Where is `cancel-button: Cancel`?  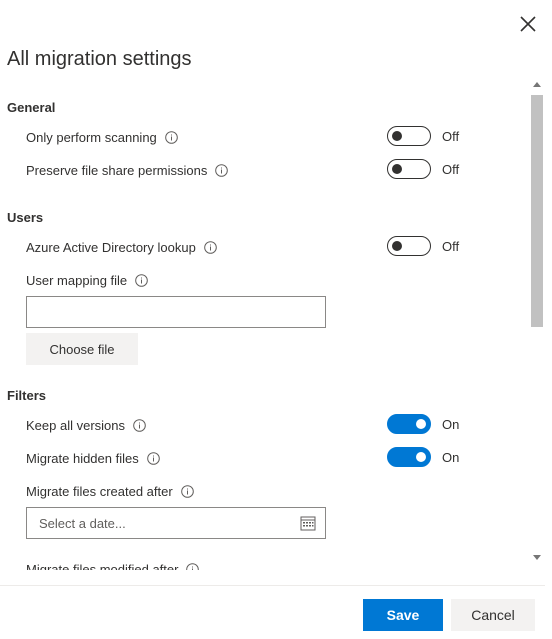 cancel-button: Cancel is located at coordinates (493, 615).